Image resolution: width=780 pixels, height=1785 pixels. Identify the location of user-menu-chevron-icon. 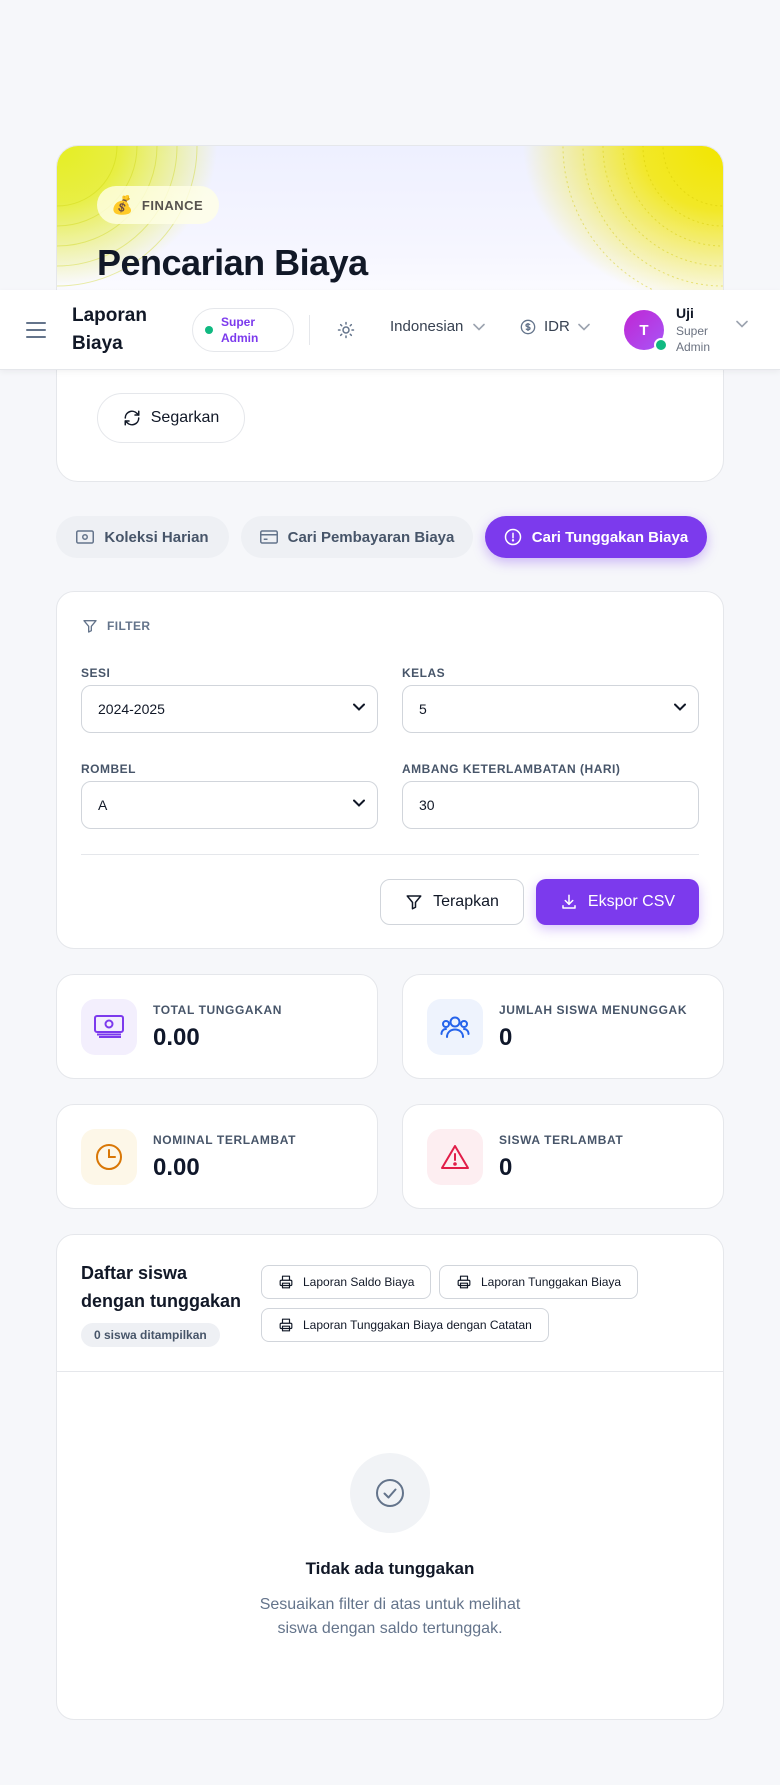
(742, 324).